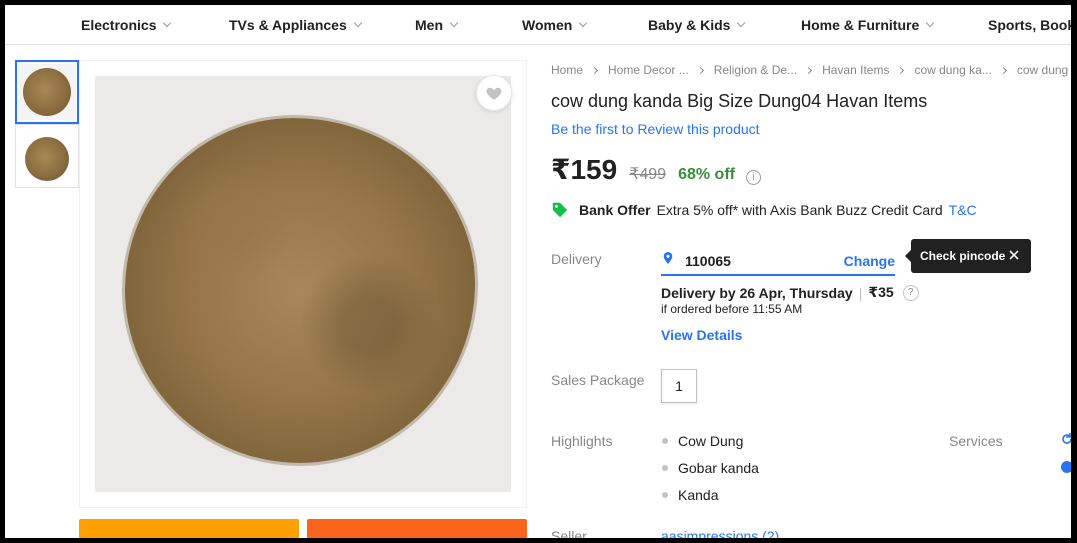 Image resolution: width=1077 pixels, height=543 pixels. I want to click on category-label: Electronics, so click(119, 25).